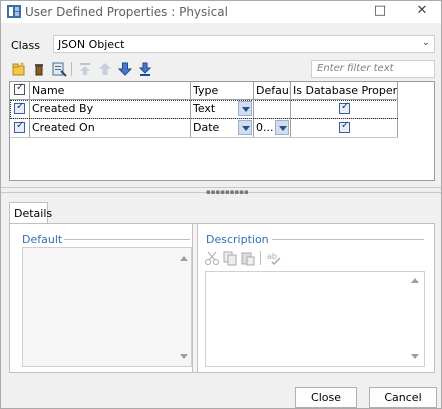 This screenshot has height=409, width=442. I want to click on title-bar: User Defined Properties : Physical □ ✕, so click(221, 12).